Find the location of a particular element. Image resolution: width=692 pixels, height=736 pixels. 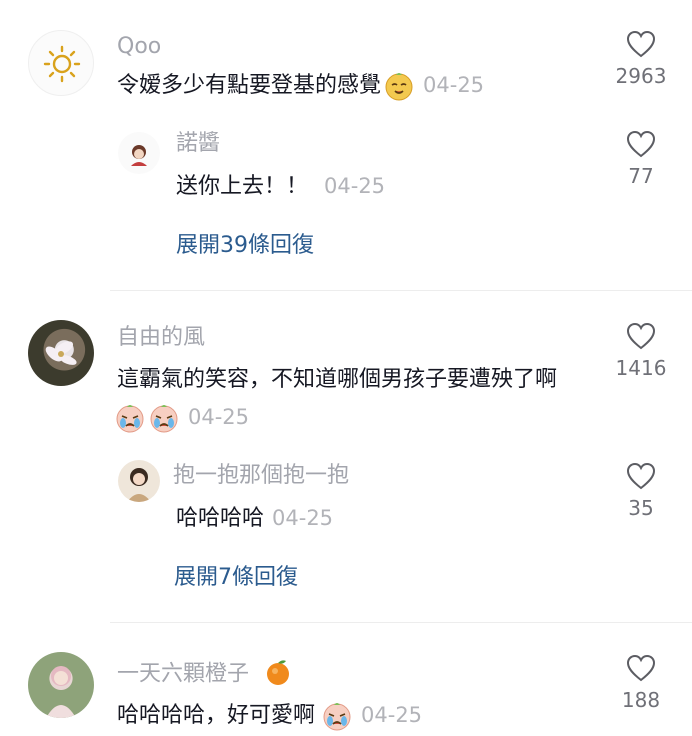

smug-face-emoji-icon is located at coordinates (399, 86).